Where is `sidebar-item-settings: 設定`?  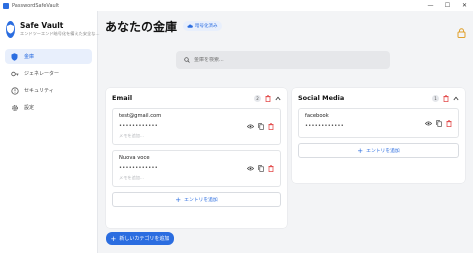 sidebar-item-settings: 設定 is located at coordinates (48, 107).